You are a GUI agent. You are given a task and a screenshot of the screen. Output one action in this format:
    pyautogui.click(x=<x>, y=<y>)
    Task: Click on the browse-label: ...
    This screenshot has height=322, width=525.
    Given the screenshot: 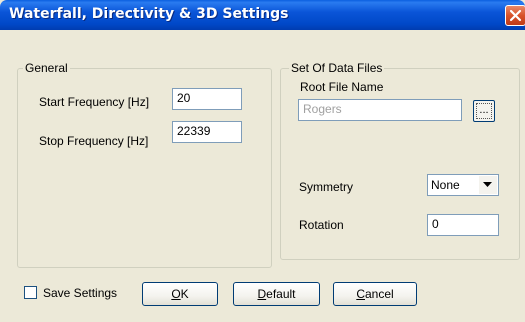 What is the action you would take?
    pyautogui.click(x=484, y=110)
    